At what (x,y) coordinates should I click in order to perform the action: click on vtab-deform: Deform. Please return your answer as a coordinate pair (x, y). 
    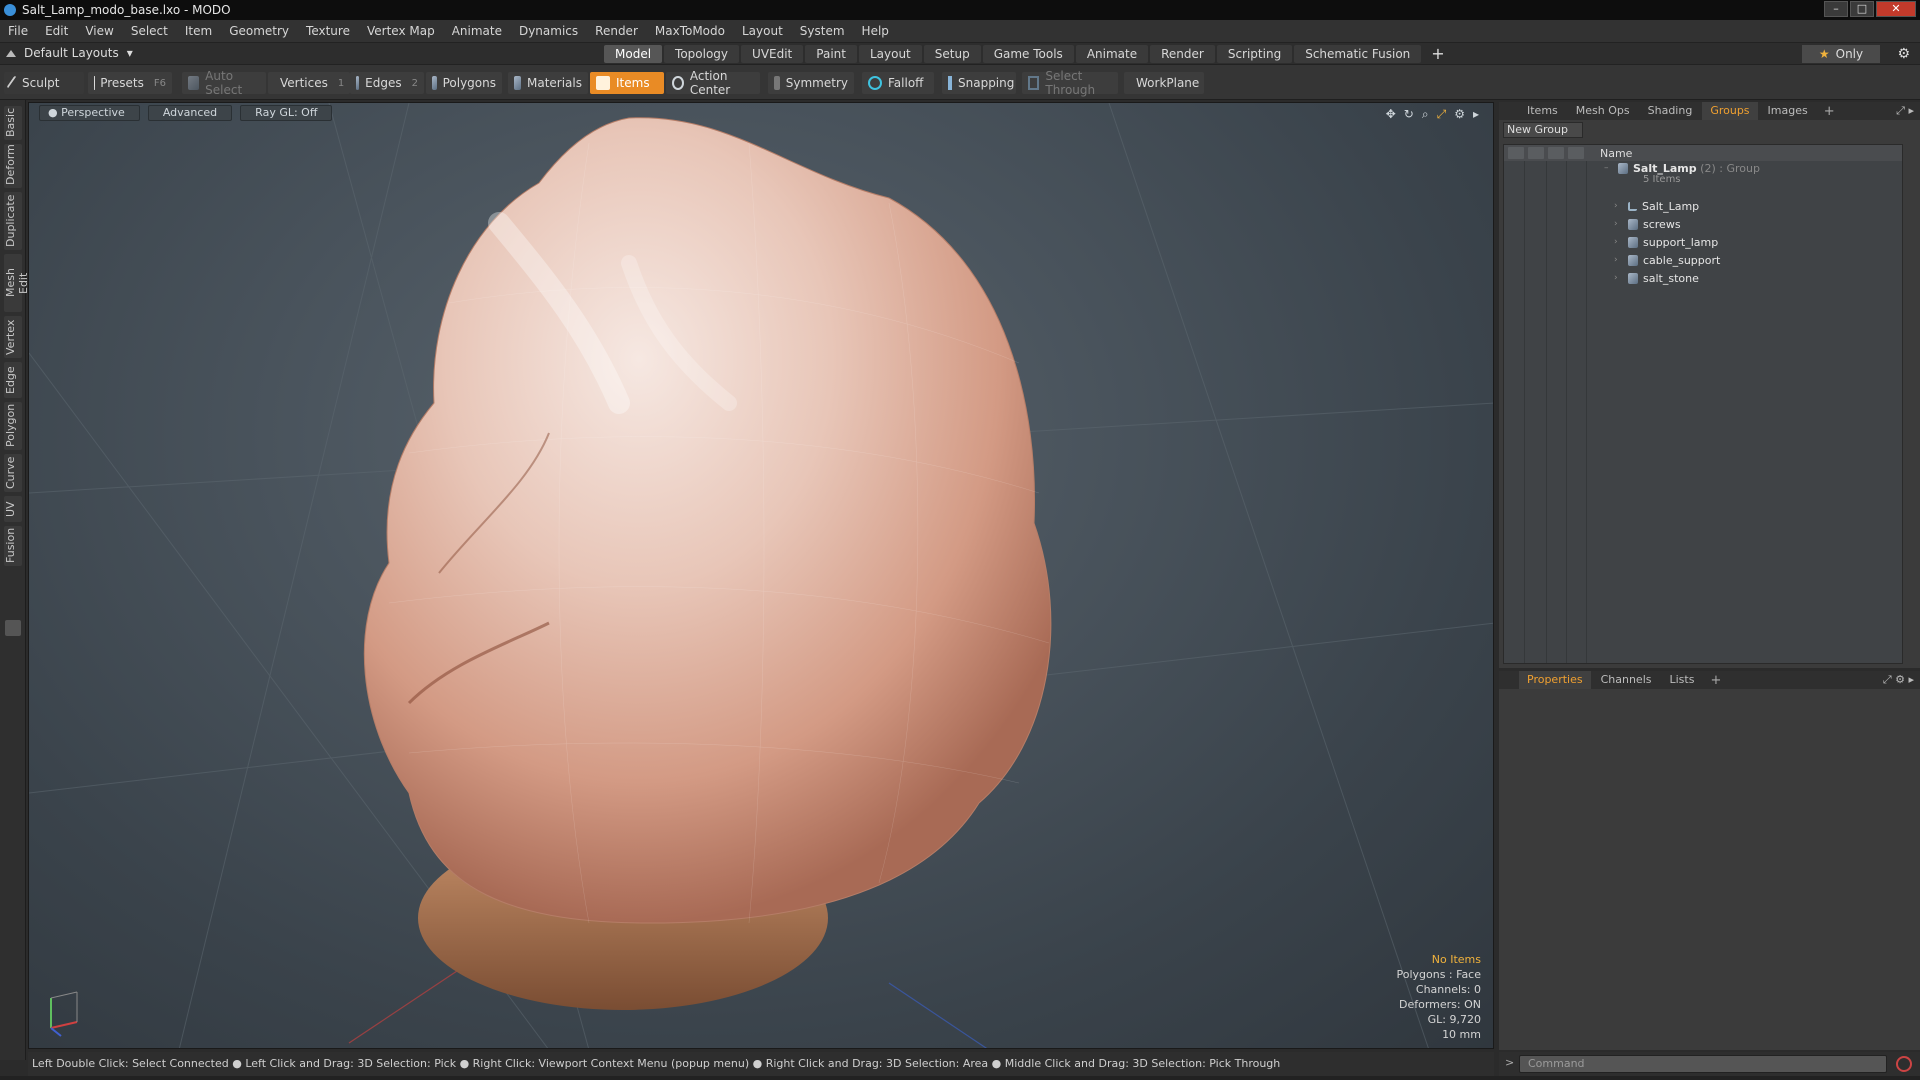
    Looking at the image, I should click on (13, 166).